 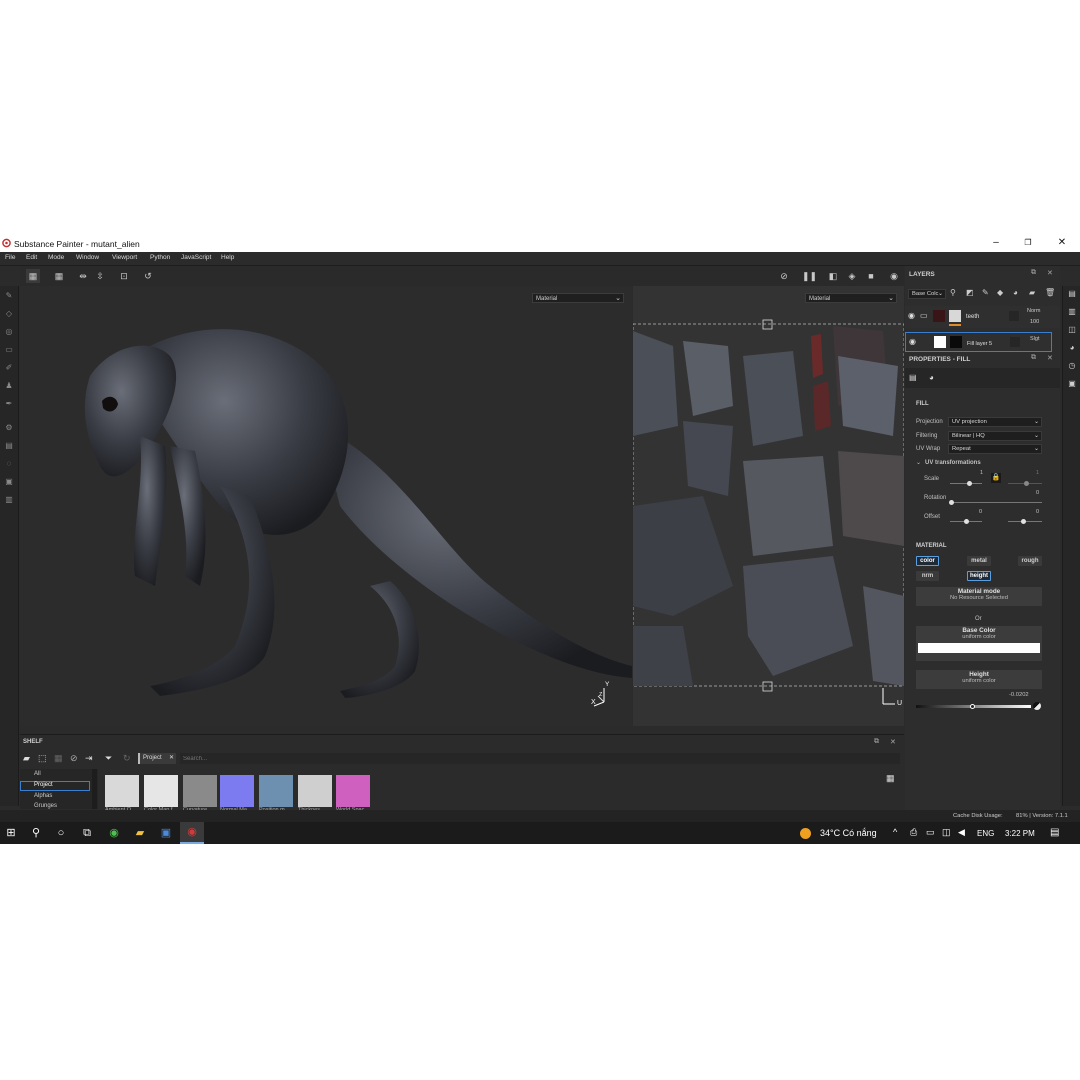 I want to click on shelf-item: Position m, so click(x=276, y=794).